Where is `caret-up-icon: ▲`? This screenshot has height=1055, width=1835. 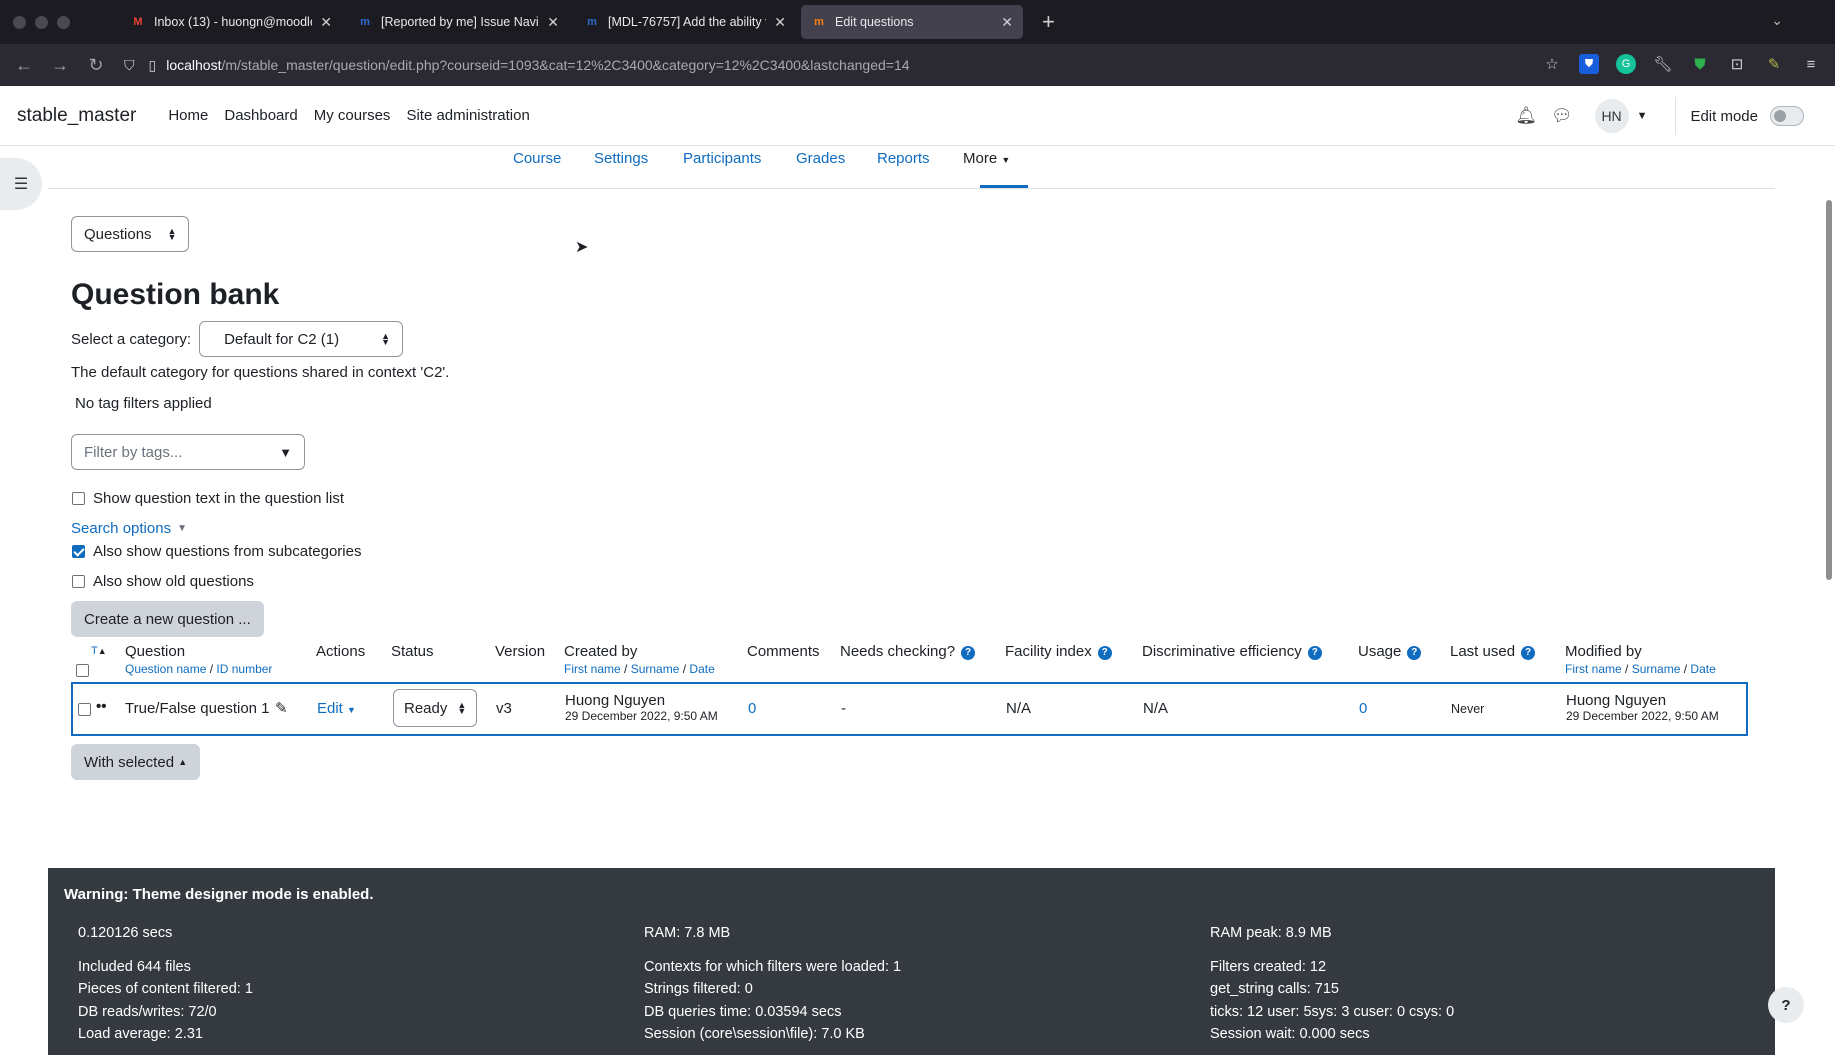
caret-up-icon: ▲ is located at coordinates (183, 762).